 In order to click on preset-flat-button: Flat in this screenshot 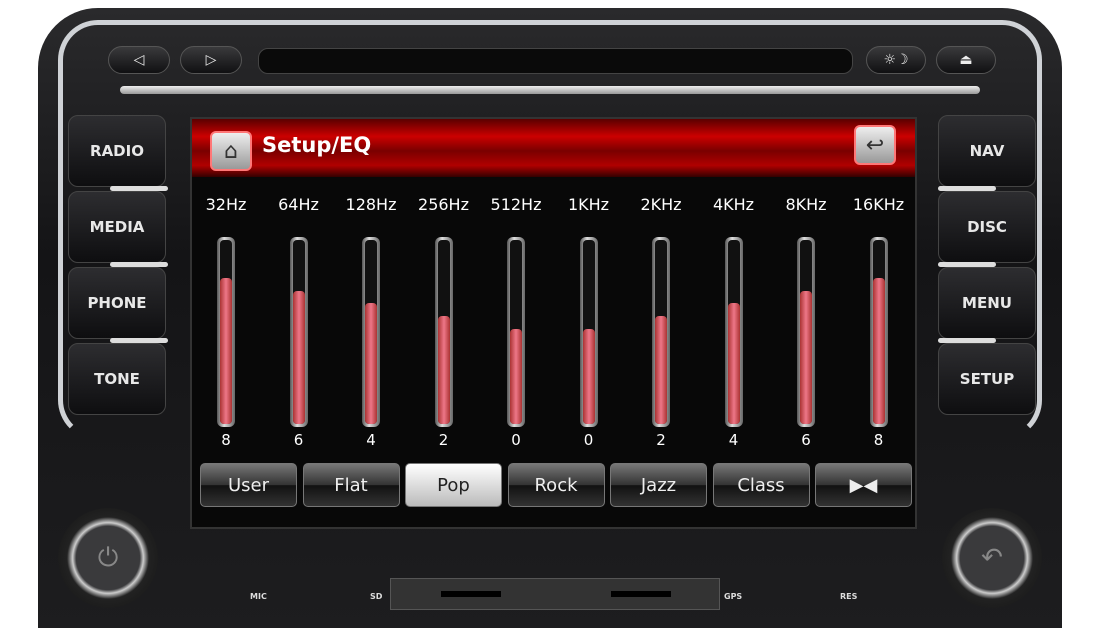, I will do `click(351, 485)`.